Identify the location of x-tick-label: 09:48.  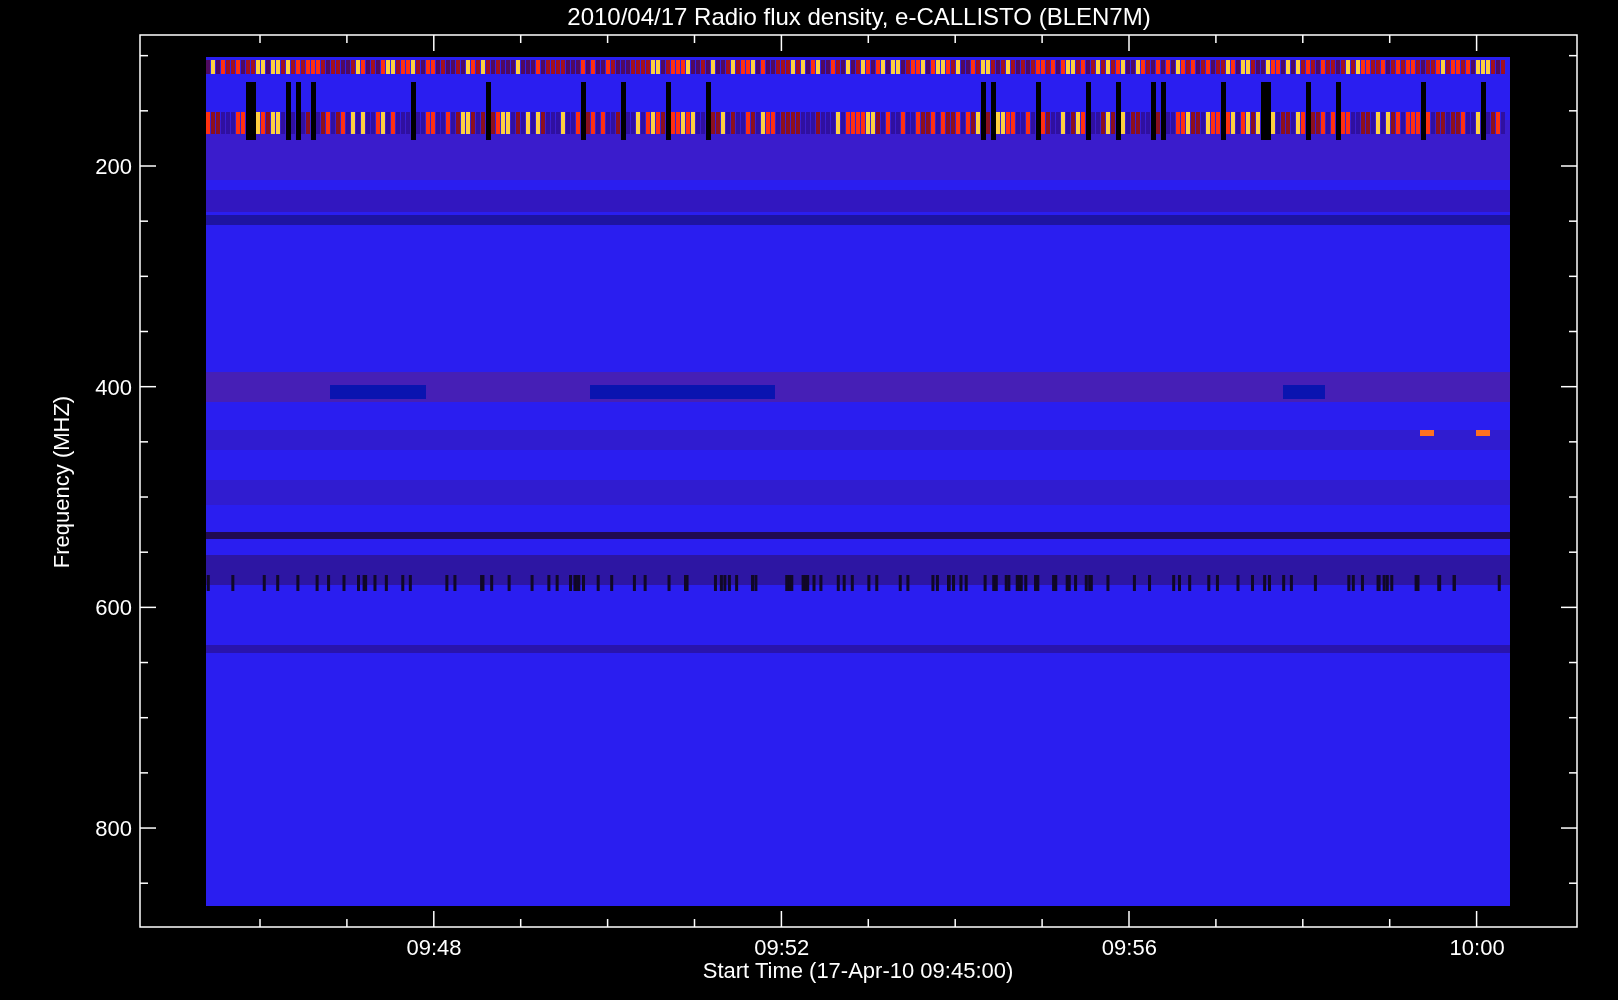
(434, 947).